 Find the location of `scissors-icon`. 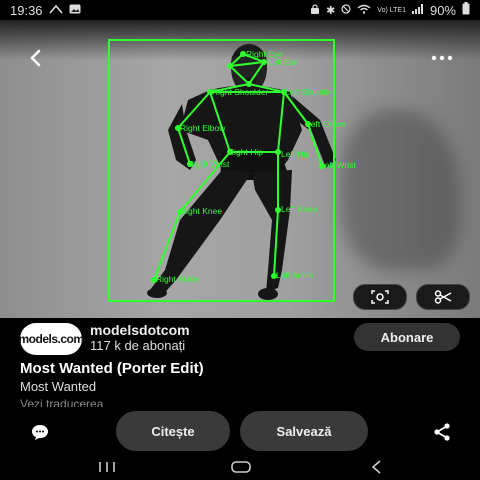

scissors-icon is located at coordinates (443, 297).